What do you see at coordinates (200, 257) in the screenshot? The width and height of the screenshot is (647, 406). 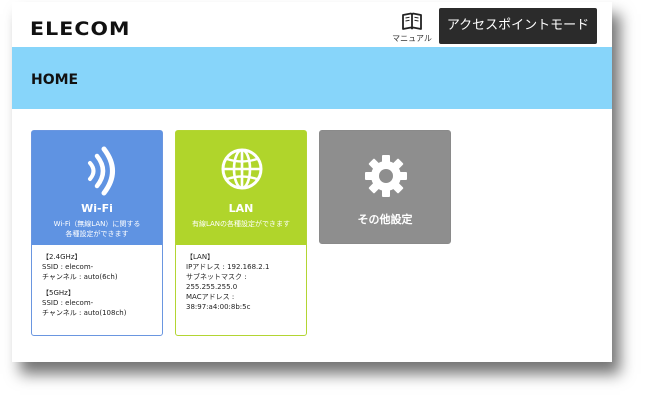 I see `lan-info-heading: 【LAN】` at bounding box center [200, 257].